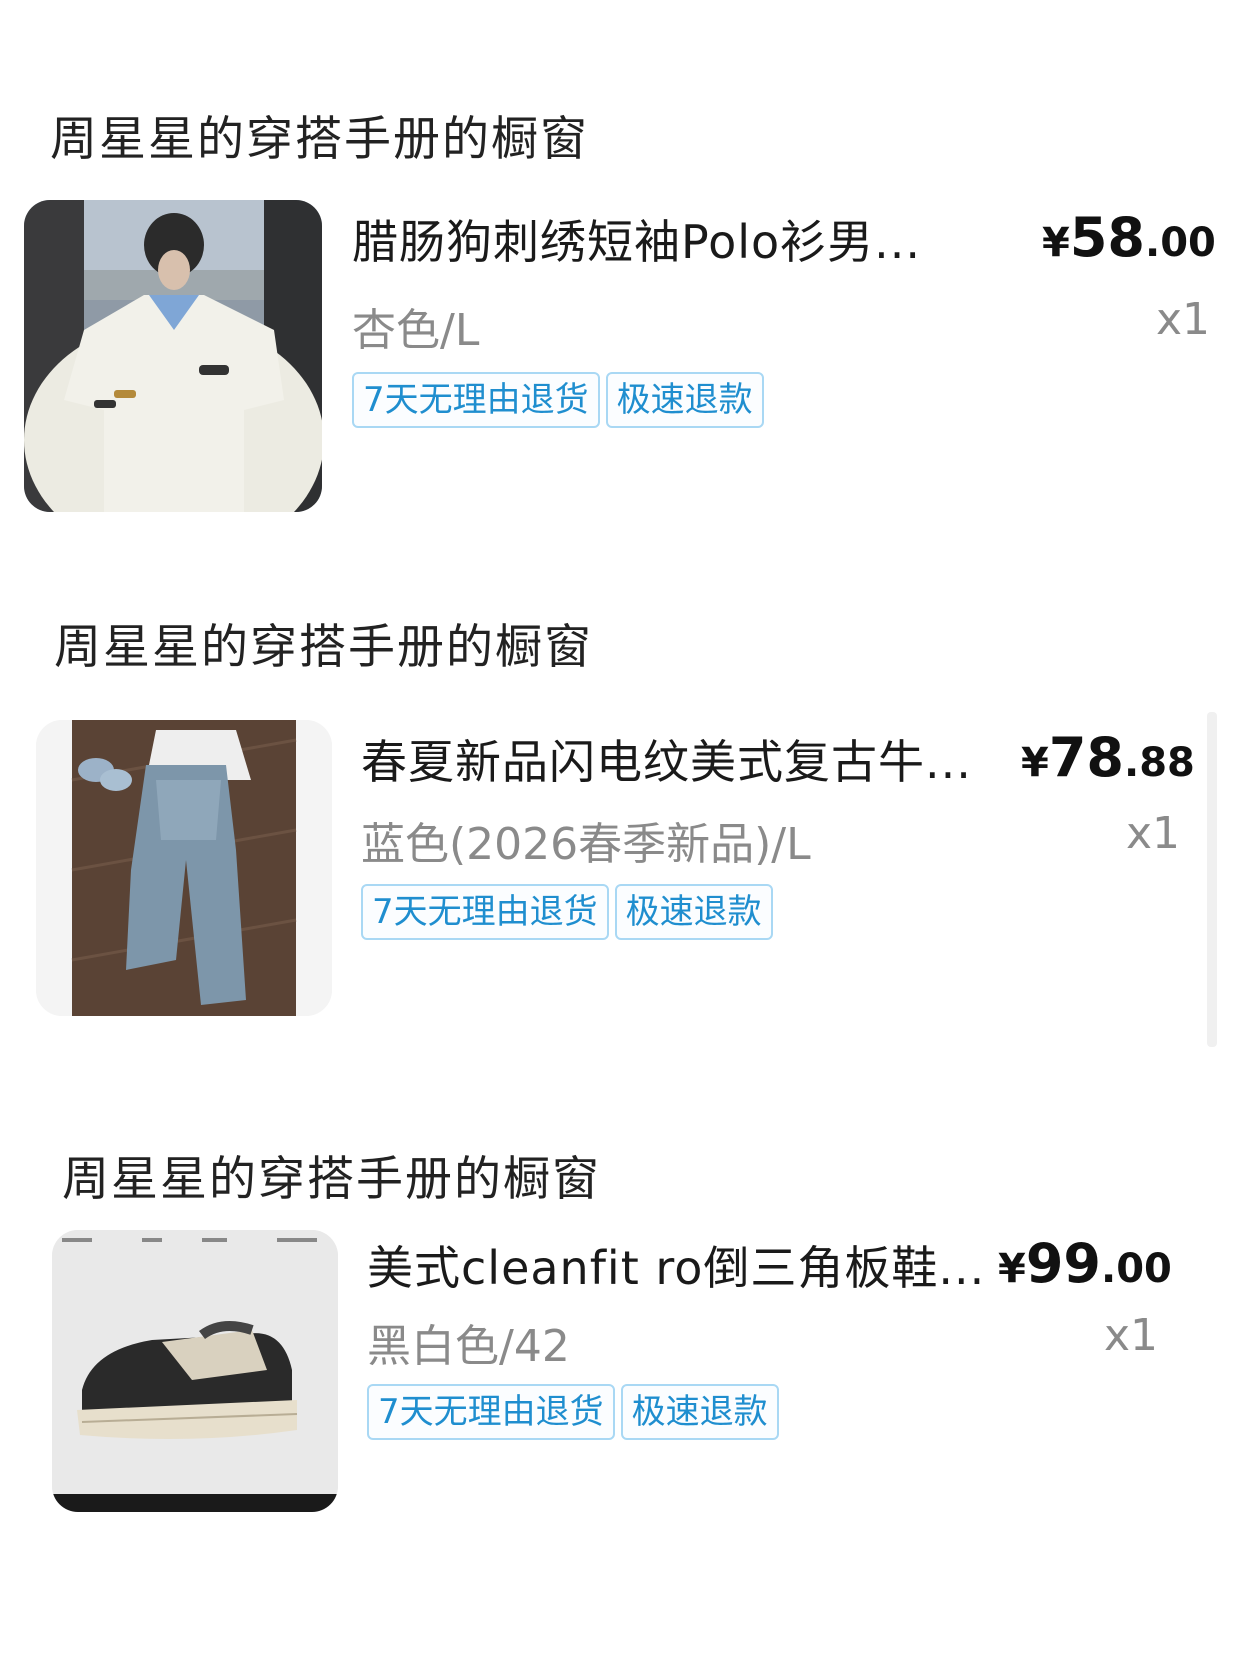 The width and height of the screenshot is (1242, 1656). What do you see at coordinates (1107, 237) in the screenshot?
I see `price-integer: 58` at bounding box center [1107, 237].